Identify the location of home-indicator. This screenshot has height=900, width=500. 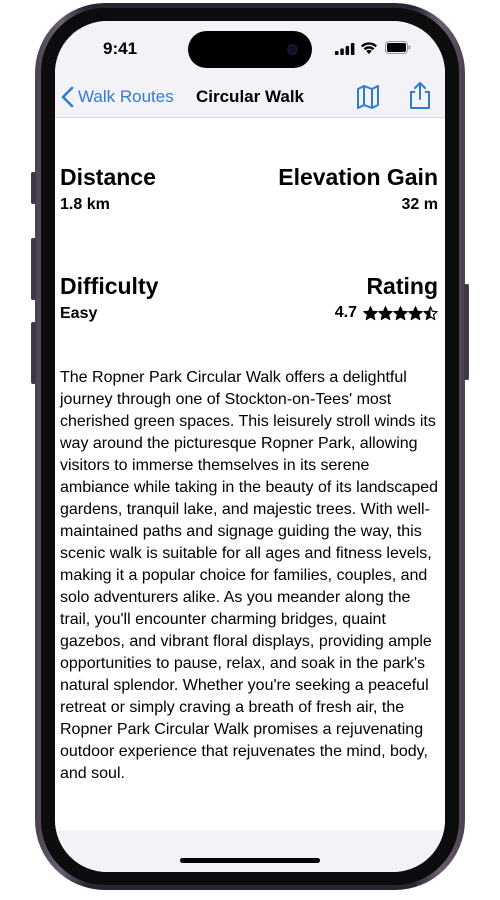
(250, 860).